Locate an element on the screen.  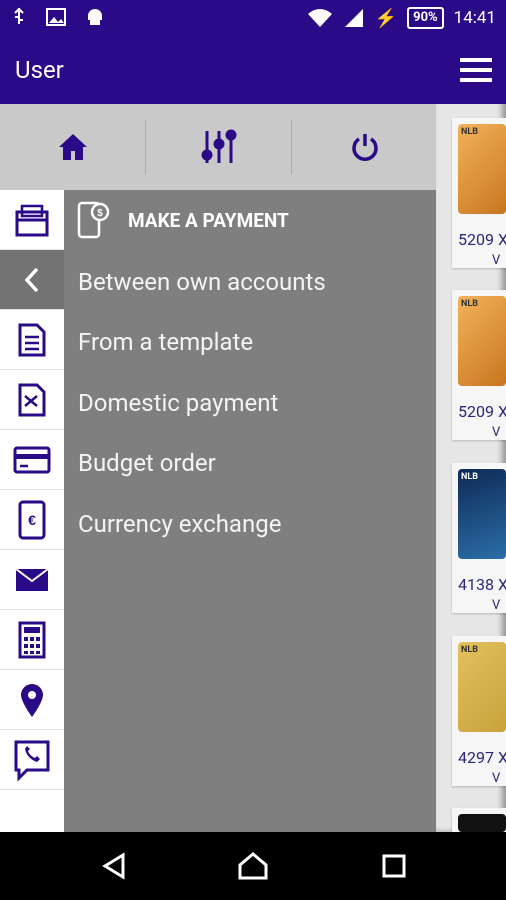
card-icon is located at coordinates (32, 459).